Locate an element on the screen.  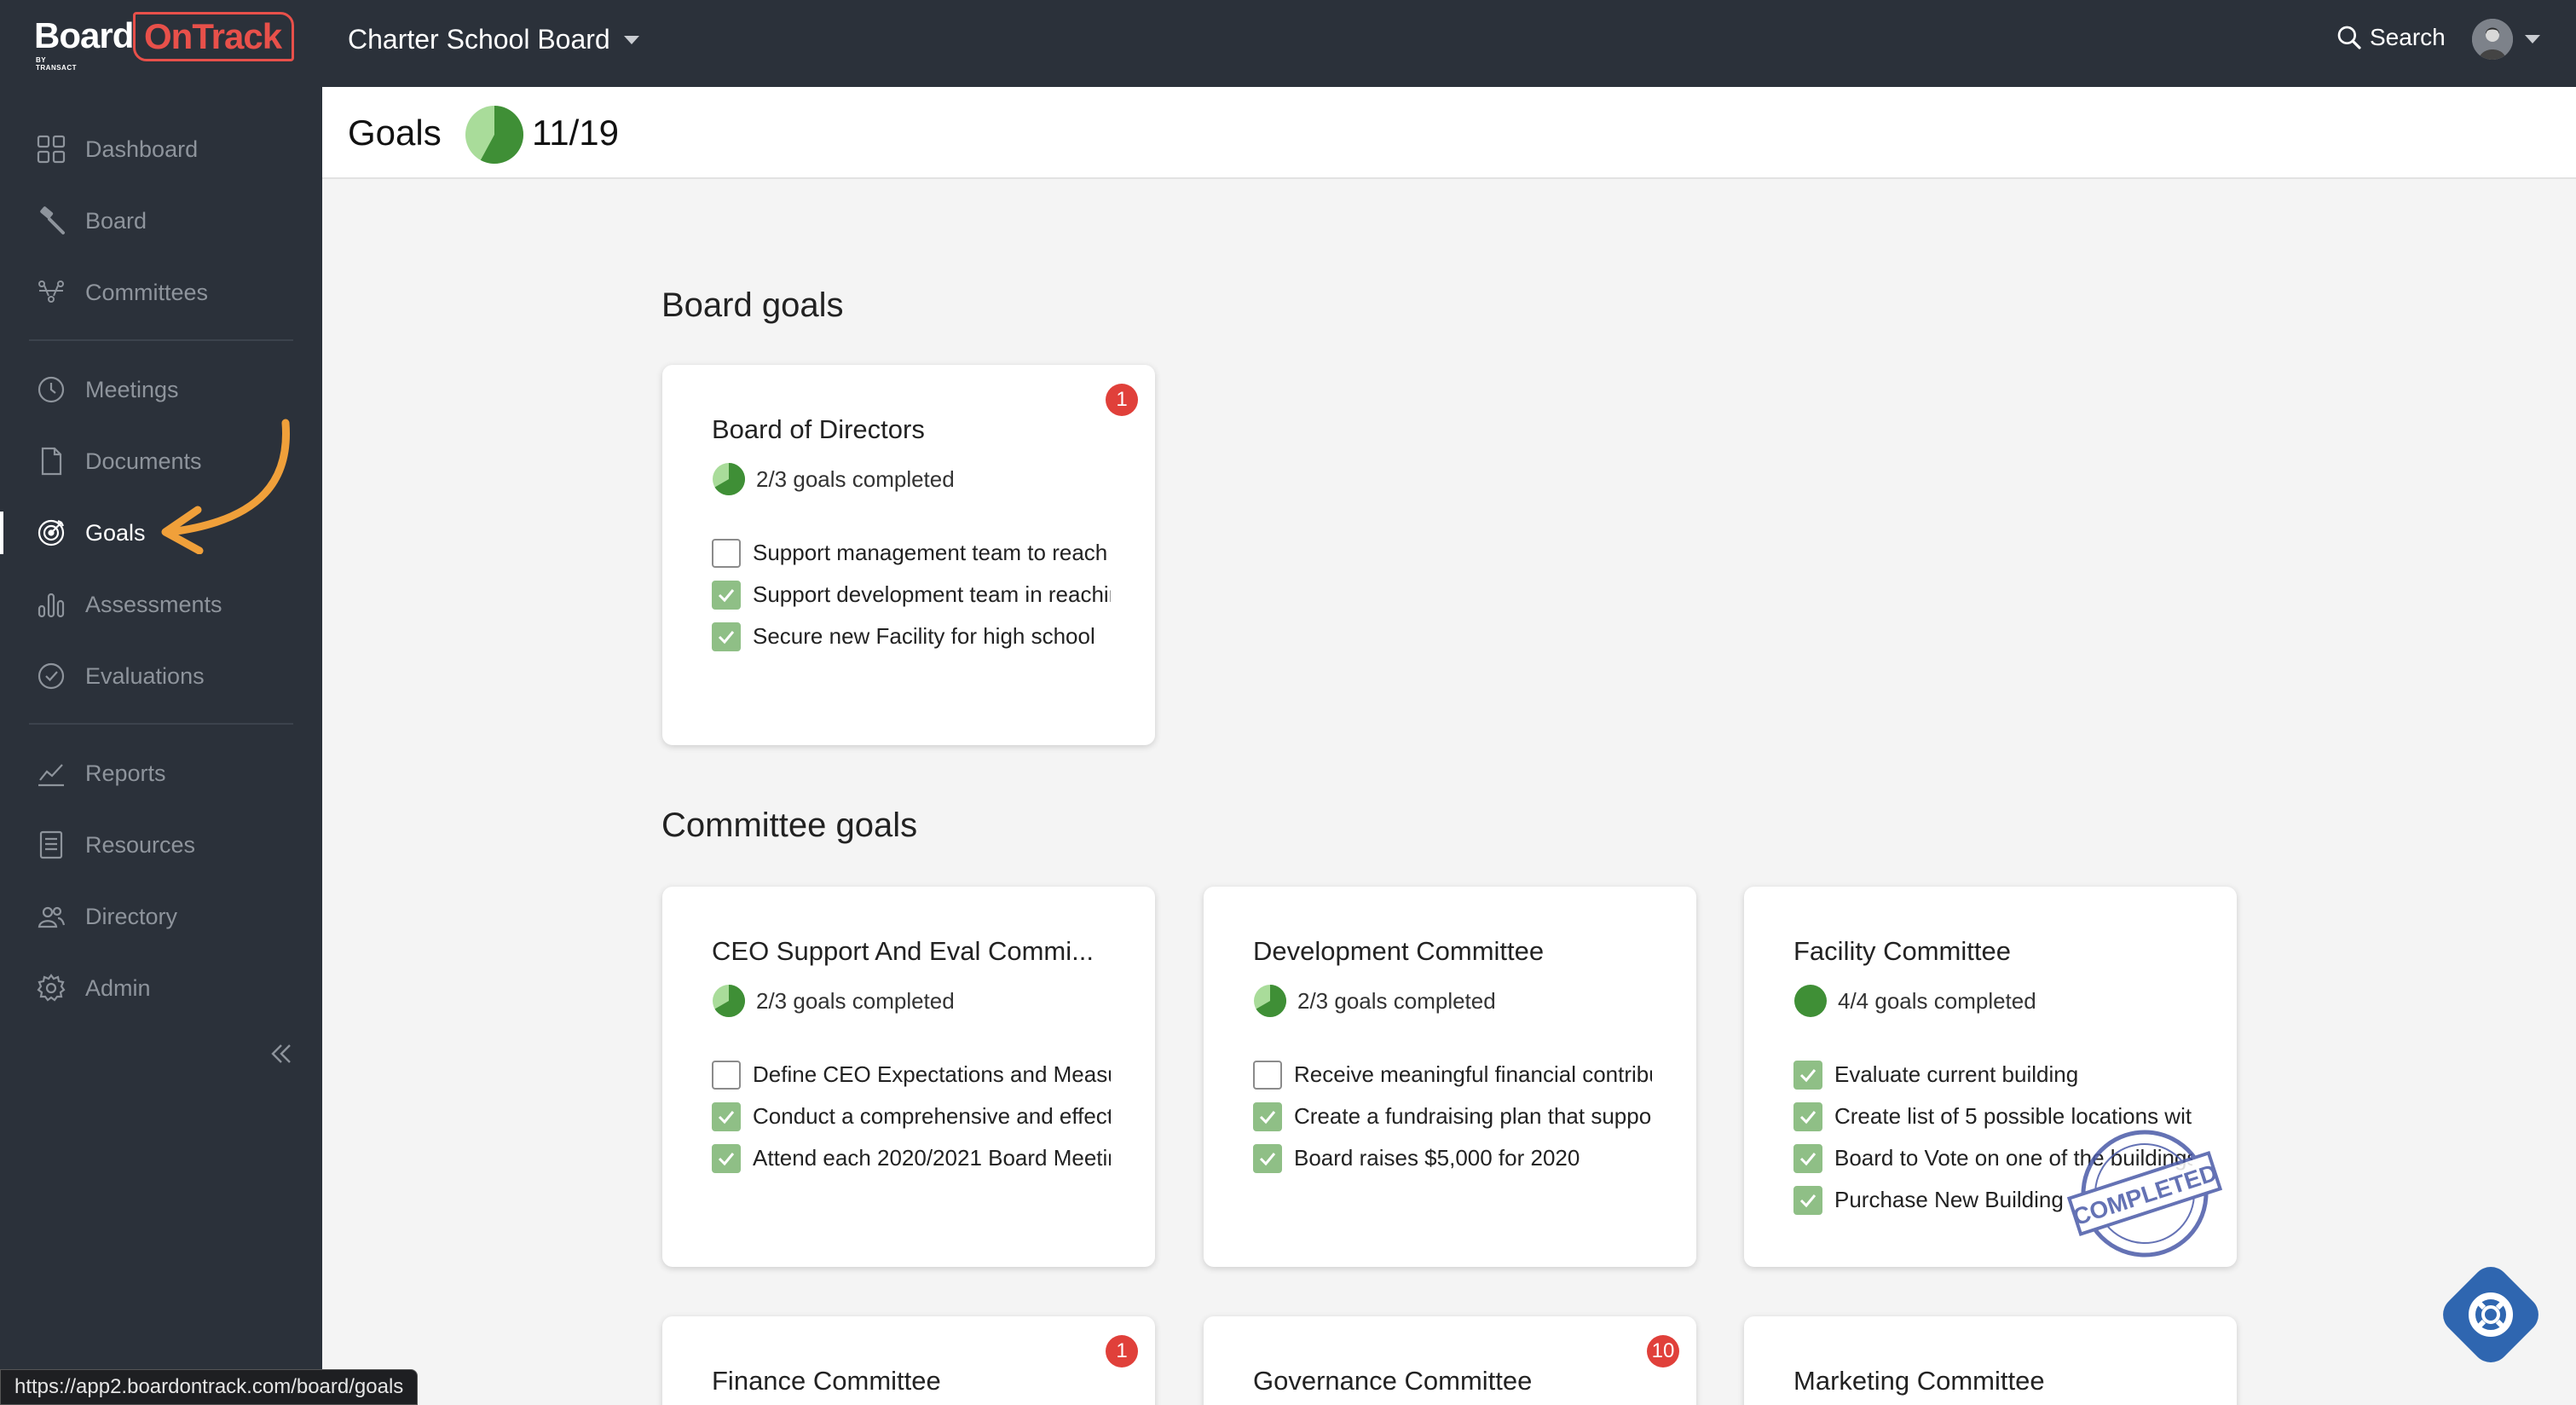
sidebar-item-directory: Directory is located at coordinates (161, 916).